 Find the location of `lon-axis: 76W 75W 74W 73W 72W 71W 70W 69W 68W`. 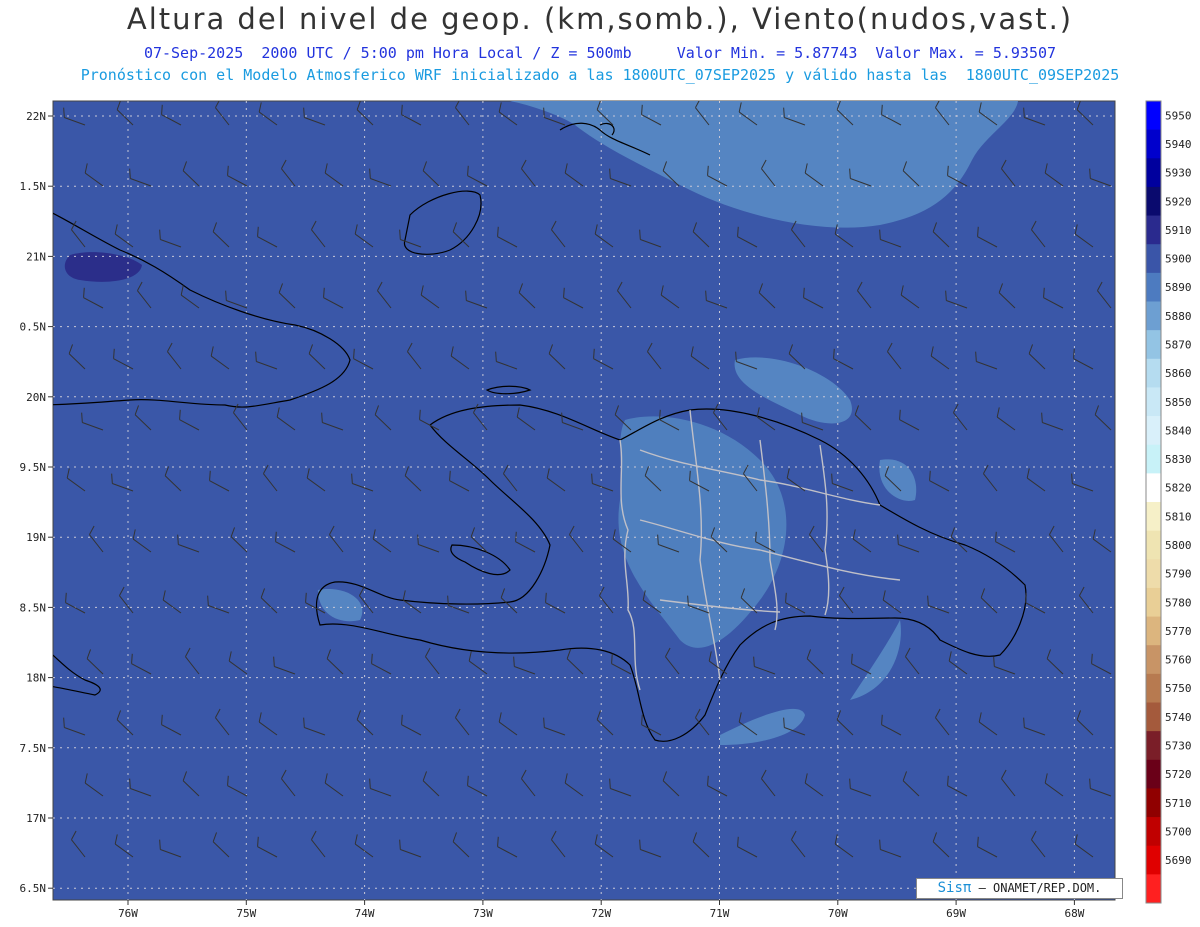

lon-axis: 76W 75W 74W 73W 72W 71W 70W 69W 68W is located at coordinates (601, 910).